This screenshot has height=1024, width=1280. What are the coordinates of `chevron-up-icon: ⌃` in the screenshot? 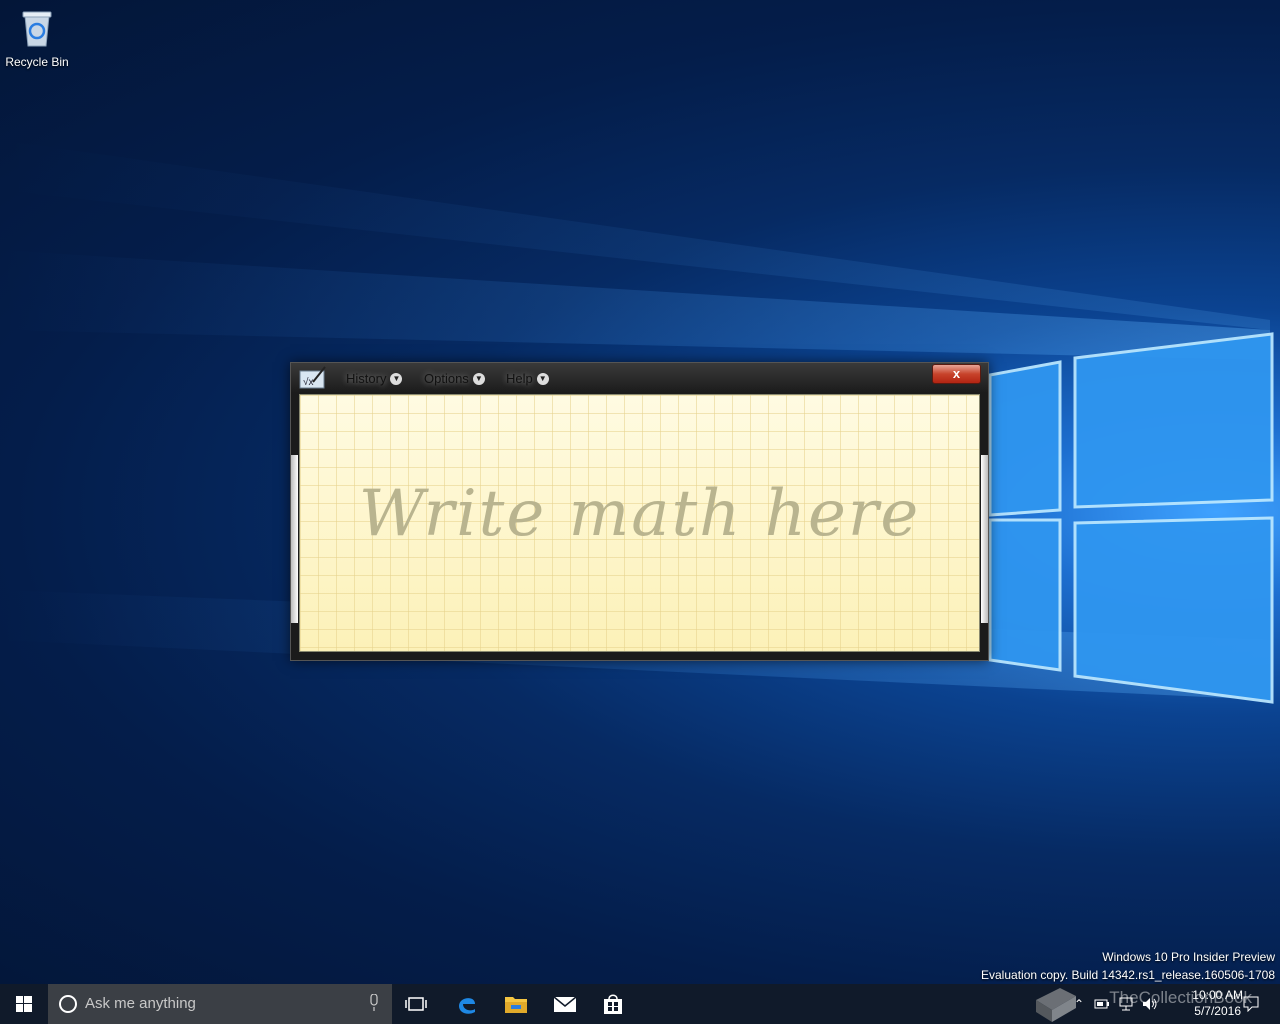 It's located at (1079, 1004).